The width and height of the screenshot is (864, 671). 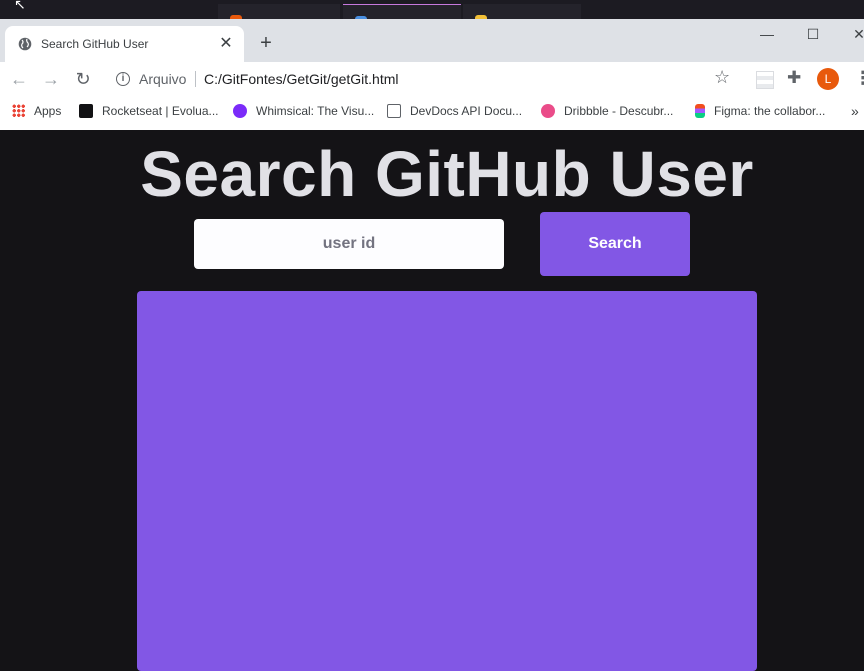 I want to click on forward-arrow-icon: →, so click(x=51, y=79).